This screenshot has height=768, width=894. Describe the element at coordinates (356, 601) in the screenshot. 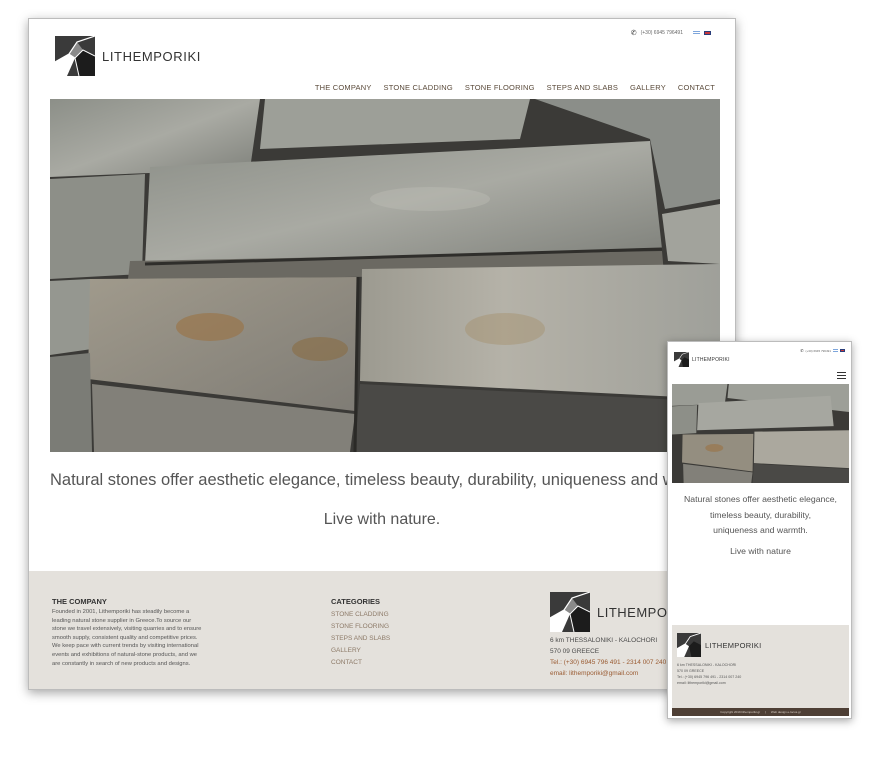

I see `footer-categories-title: CATEGORIES` at that location.